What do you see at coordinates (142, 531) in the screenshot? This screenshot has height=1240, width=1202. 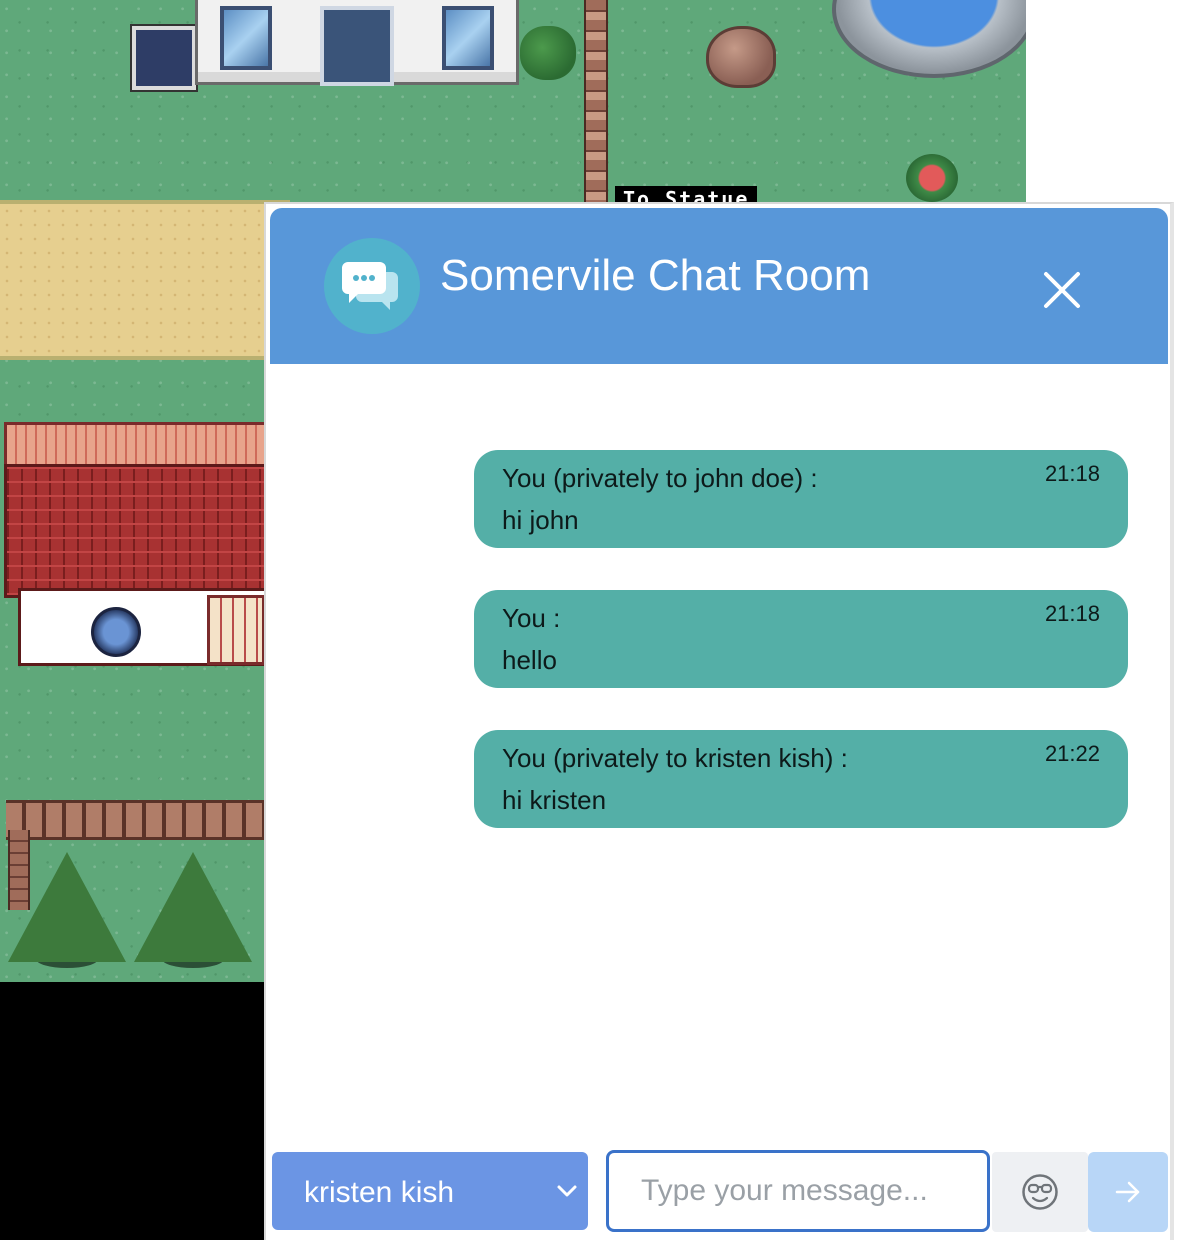 I see `house-roof` at bounding box center [142, 531].